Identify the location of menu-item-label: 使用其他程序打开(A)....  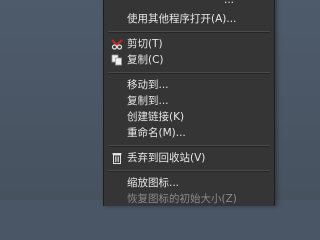
(182, 19).